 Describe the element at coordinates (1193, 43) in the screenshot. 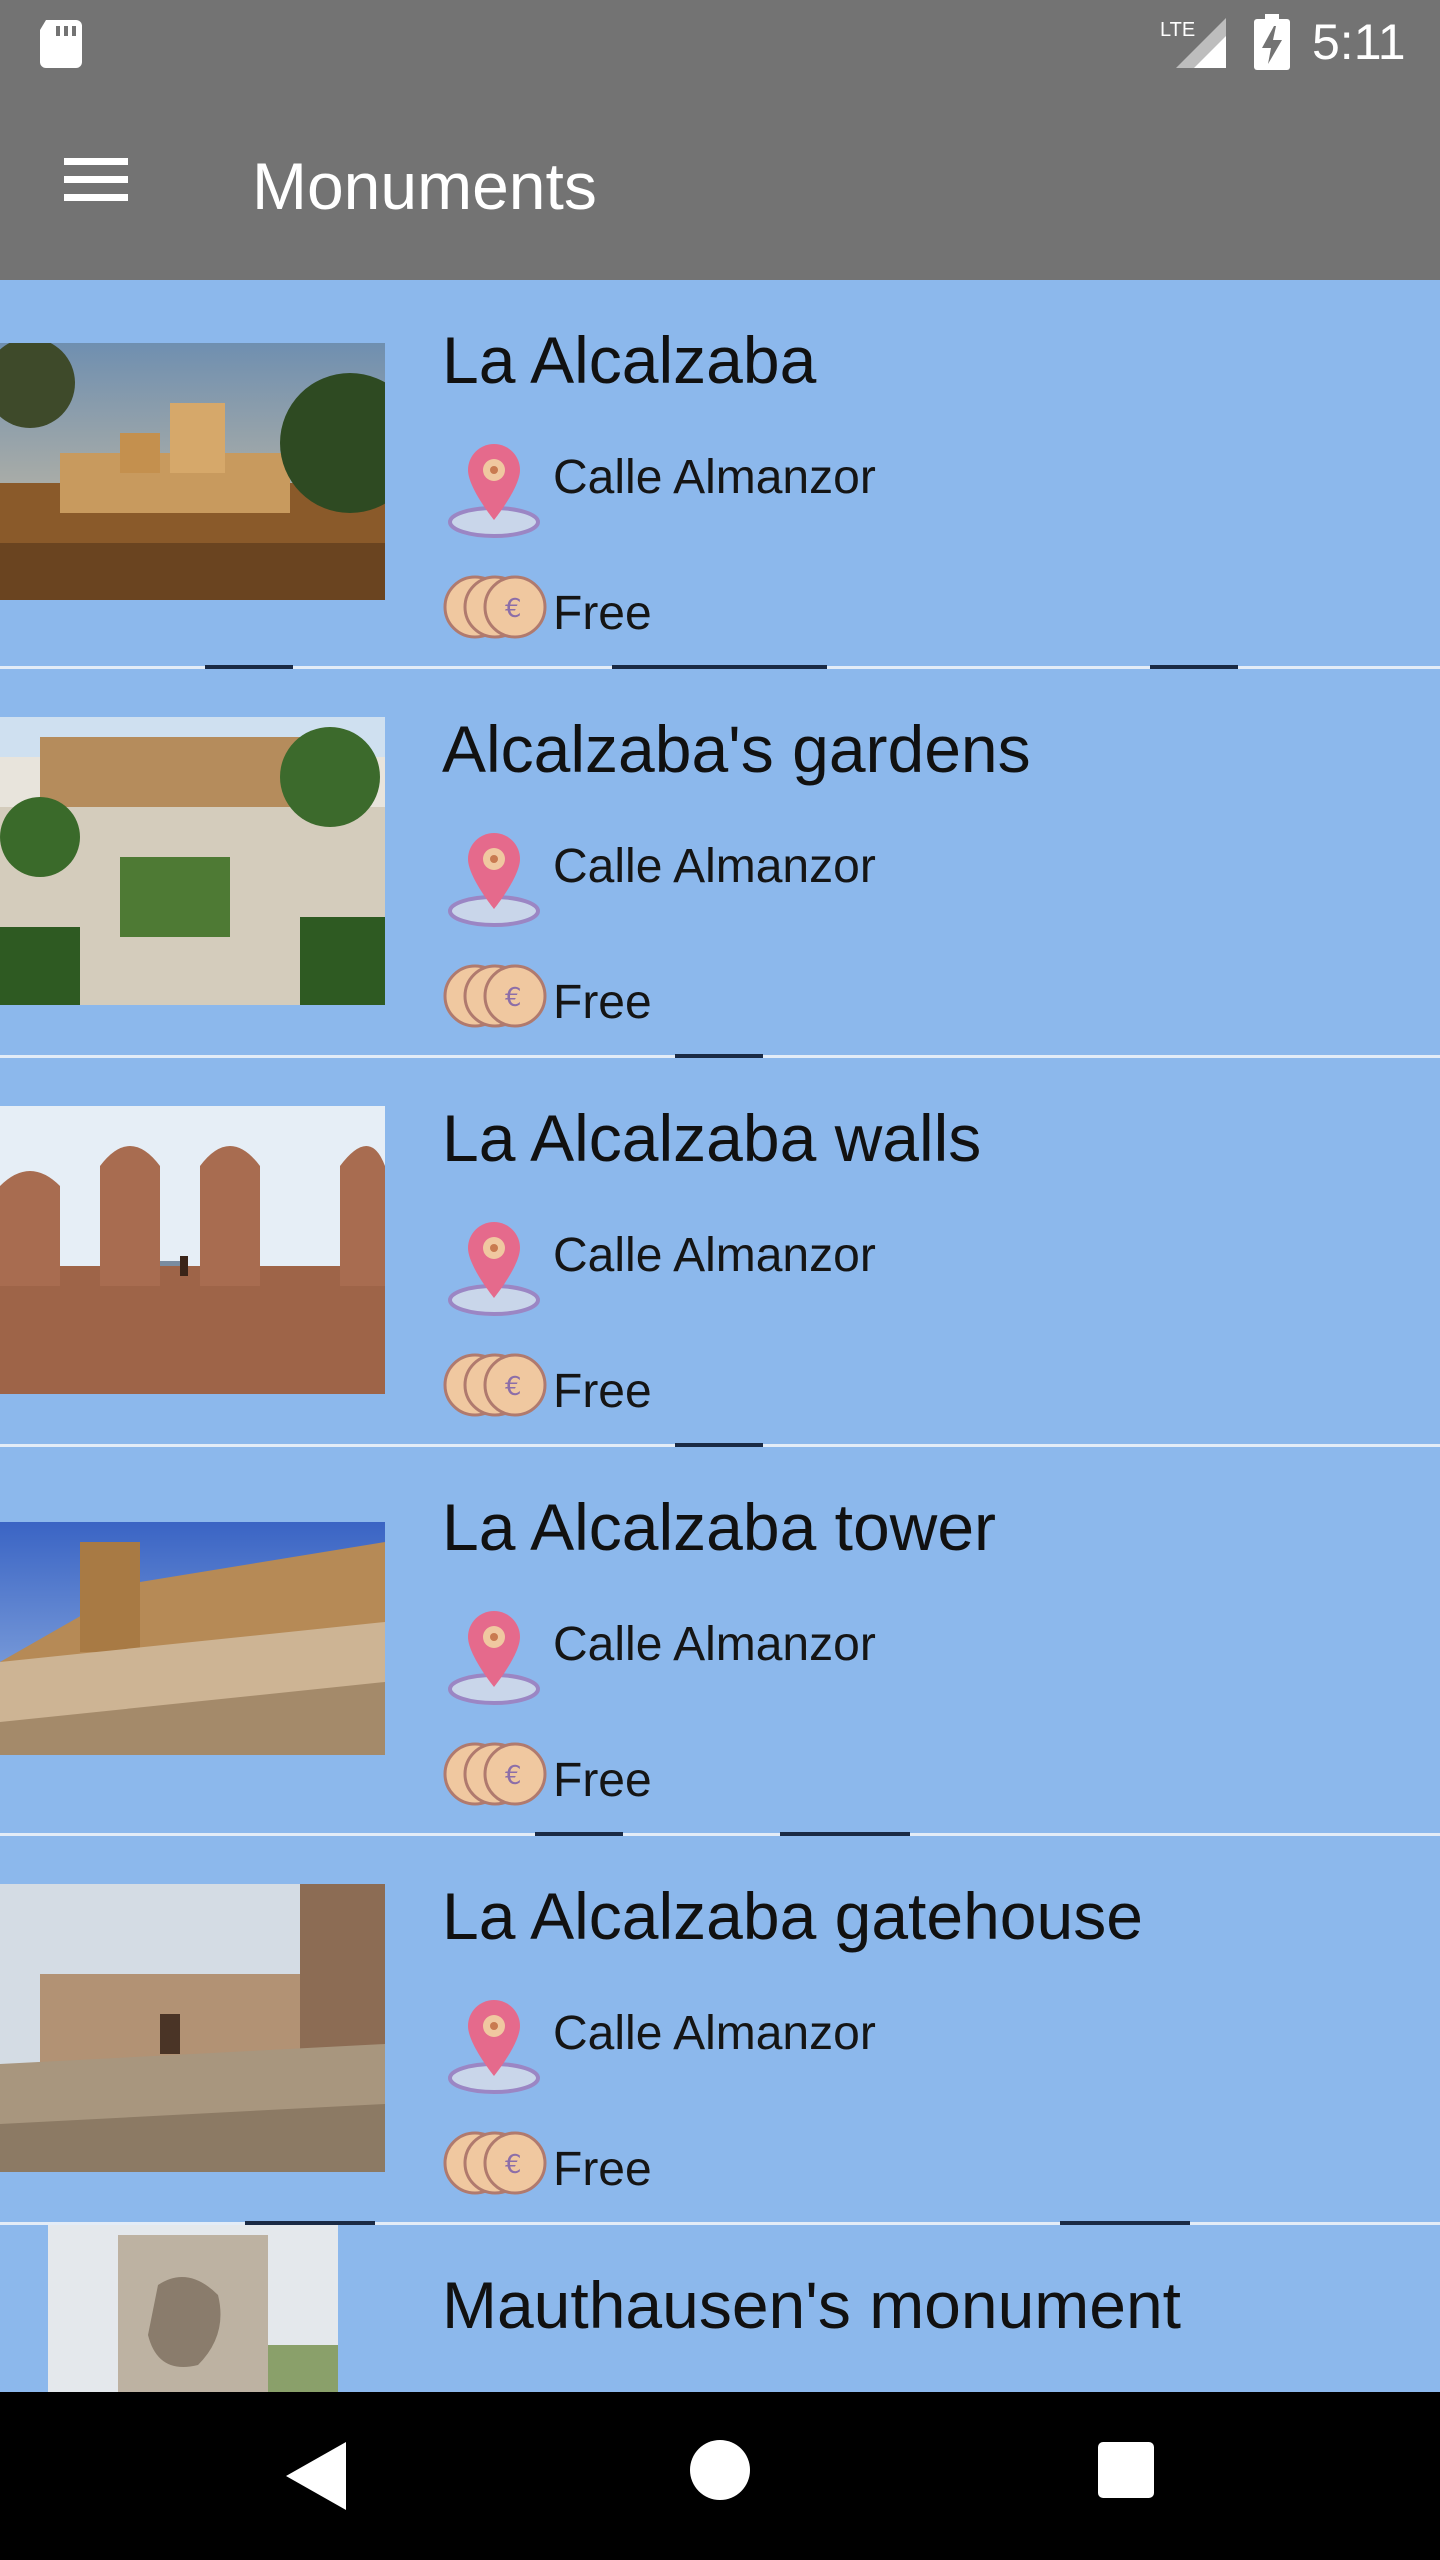

I see `lte-signal-icon: LTE` at that location.